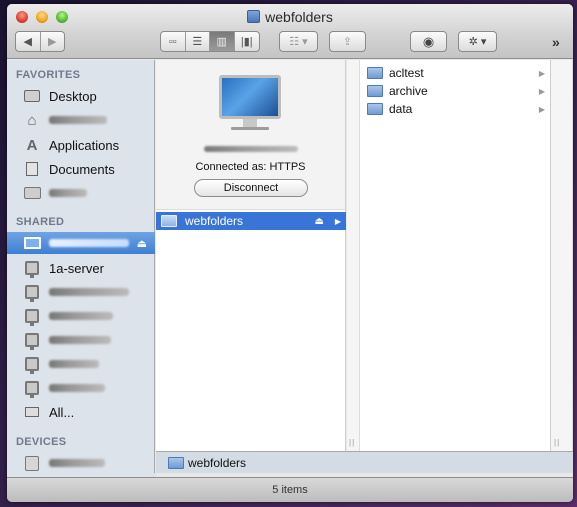  What do you see at coordinates (32, 243) in the screenshot?
I see `monitor-icon` at bounding box center [32, 243].